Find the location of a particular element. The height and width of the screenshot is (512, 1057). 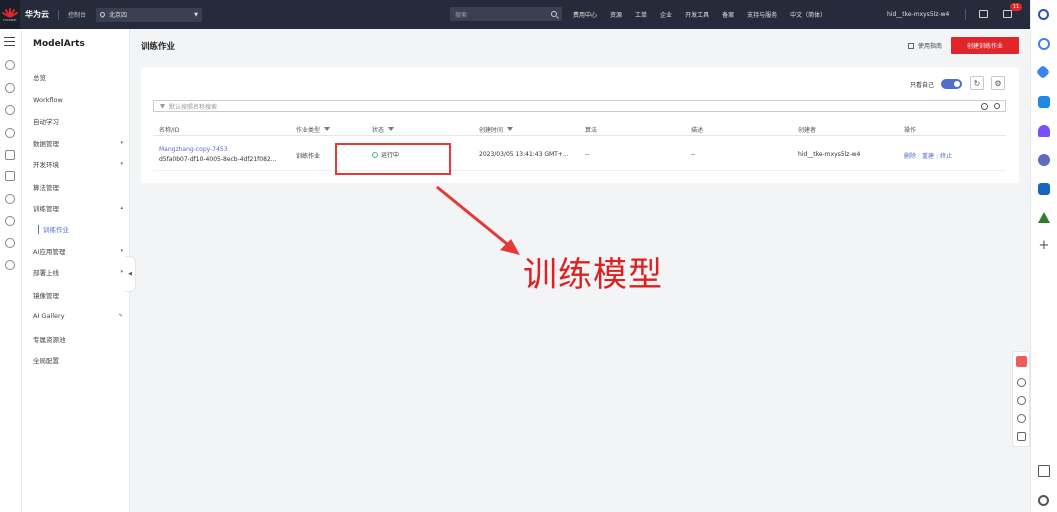

sidebar-toggle-icon is located at coordinates (1044, 471).